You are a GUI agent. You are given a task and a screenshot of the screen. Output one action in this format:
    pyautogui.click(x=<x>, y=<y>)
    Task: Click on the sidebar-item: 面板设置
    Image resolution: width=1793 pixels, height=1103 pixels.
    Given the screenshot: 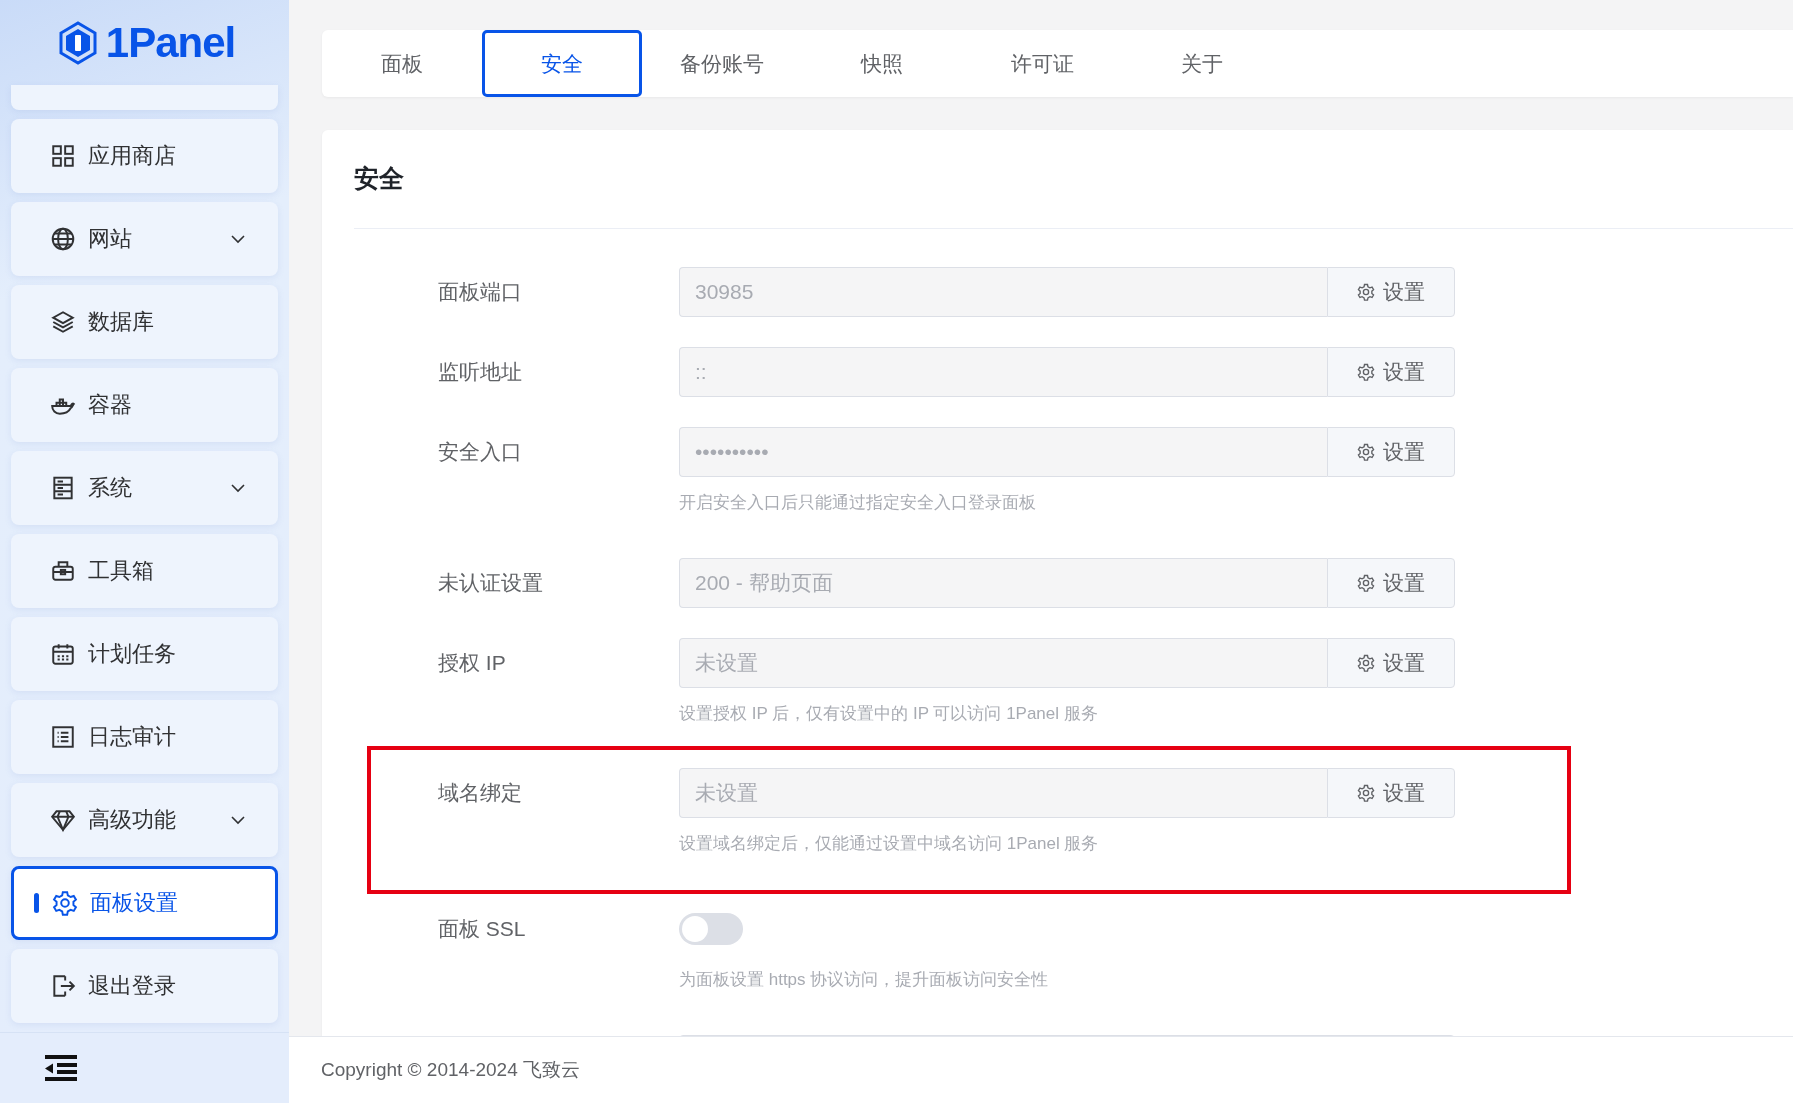 What is the action you would take?
    pyautogui.click(x=144, y=903)
    